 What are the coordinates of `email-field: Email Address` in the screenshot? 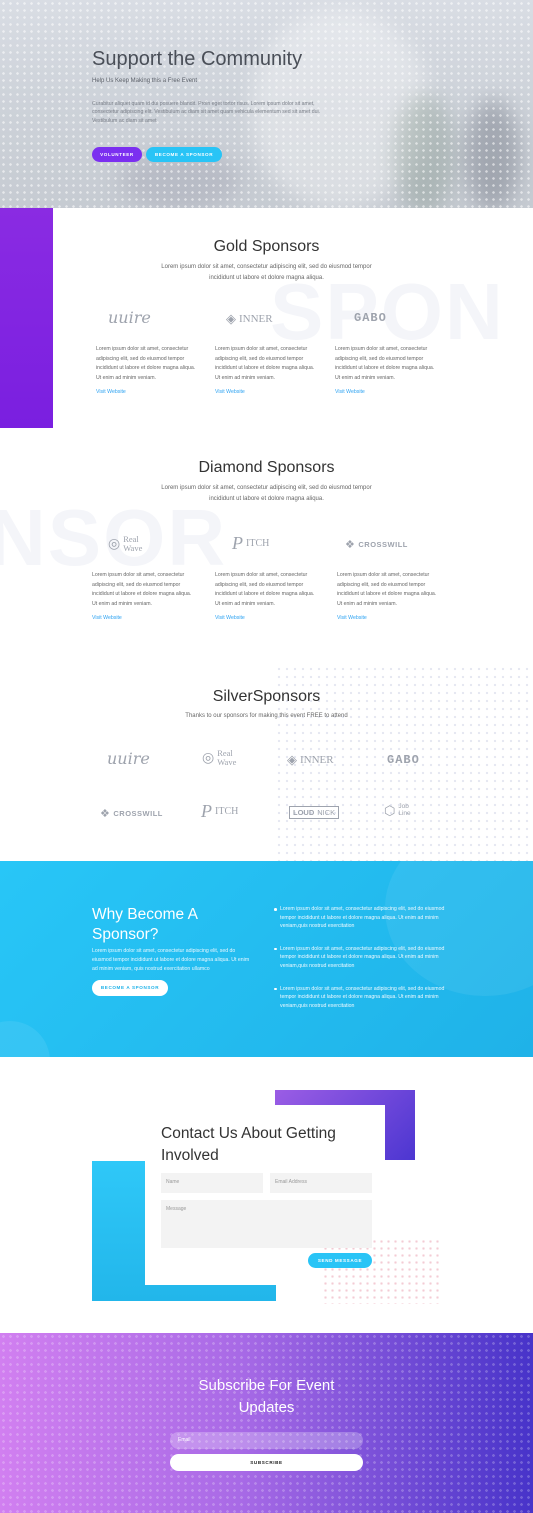 It's located at (321, 1183).